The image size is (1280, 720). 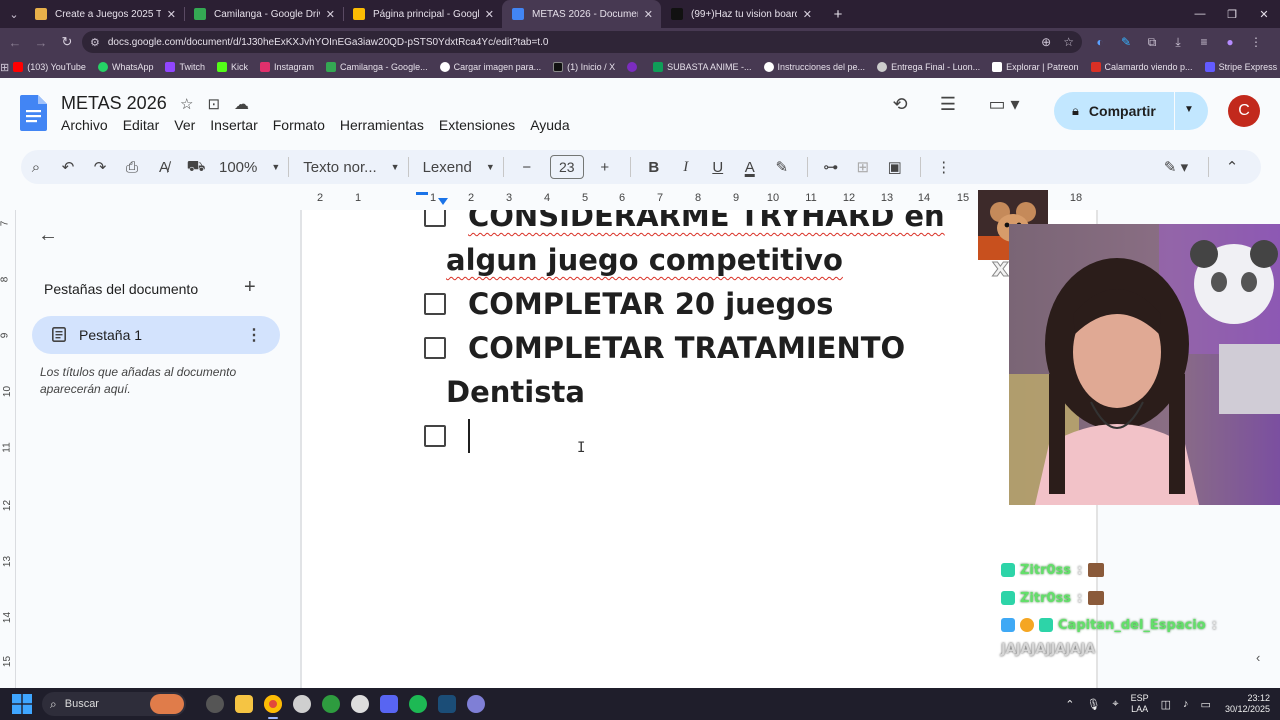 I want to click on obs-icon, so click(x=359, y=704).